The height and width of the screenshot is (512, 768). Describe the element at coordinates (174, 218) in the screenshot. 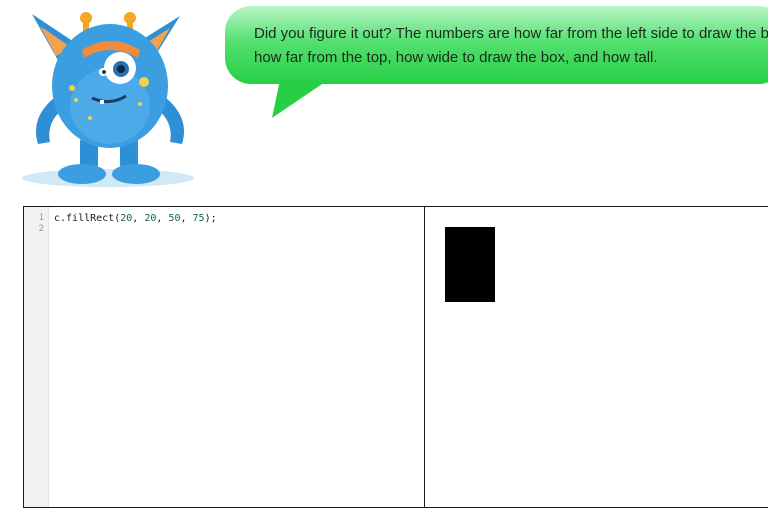

I see `code-arg-width: 50` at that location.